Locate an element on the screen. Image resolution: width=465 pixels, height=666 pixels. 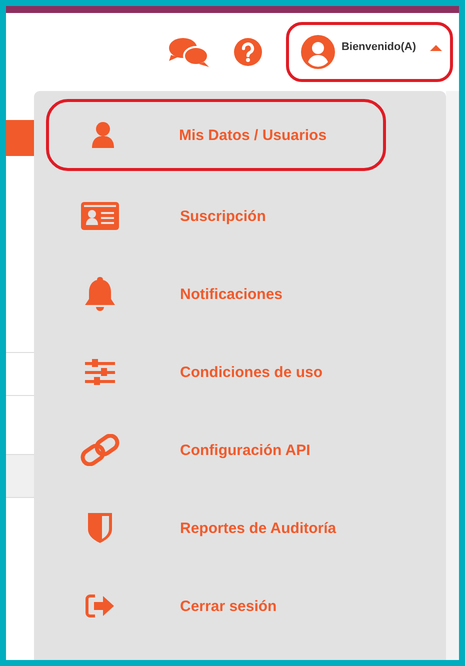
bell-icon is located at coordinates (100, 294).